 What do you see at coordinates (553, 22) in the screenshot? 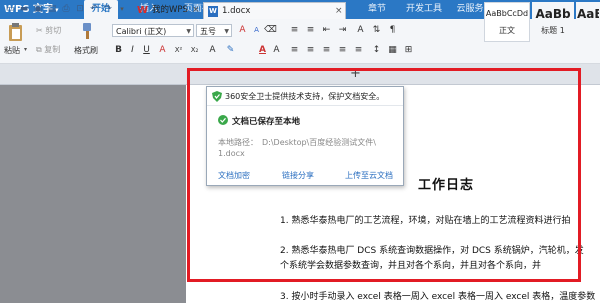
I see `style-heading-1: AaBb 标题 1` at bounding box center [553, 22].